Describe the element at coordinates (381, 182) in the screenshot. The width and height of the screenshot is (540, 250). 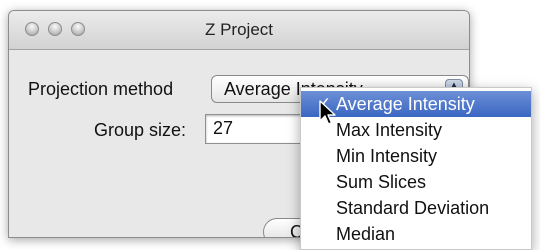
I see `menu-item-label: Sum Slices` at that location.